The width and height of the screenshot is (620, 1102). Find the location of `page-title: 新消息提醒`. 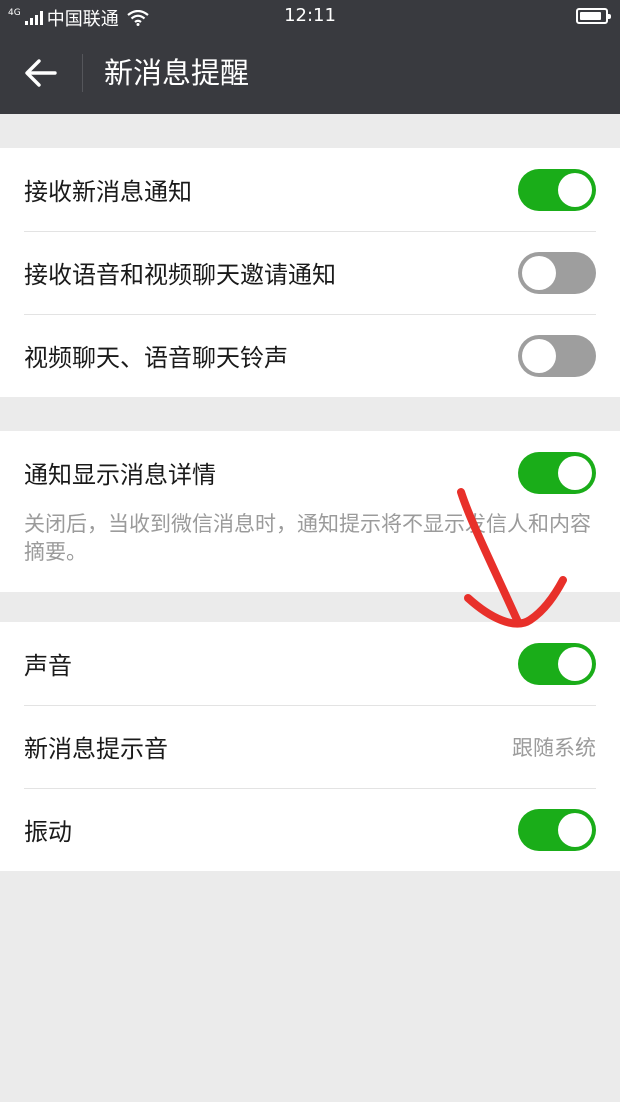

page-title: 新消息提醒 is located at coordinates (177, 73).